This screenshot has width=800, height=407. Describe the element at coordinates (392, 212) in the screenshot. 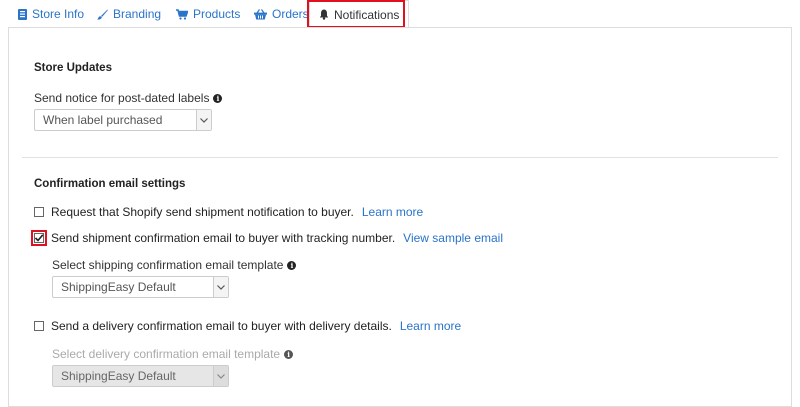

I see `shopify-learn-more-link: Learn more` at that location.